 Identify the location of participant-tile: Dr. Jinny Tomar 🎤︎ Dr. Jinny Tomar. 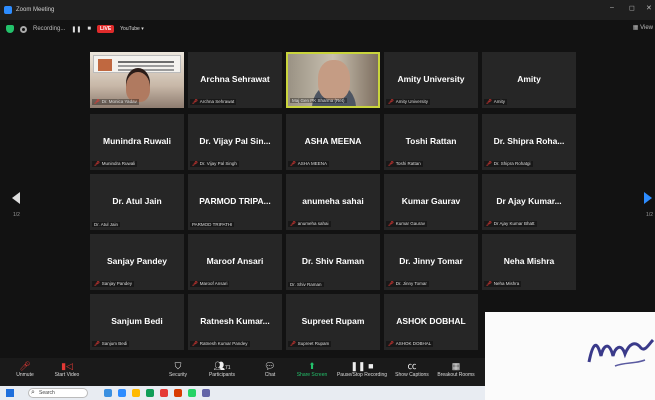
(431, 262).